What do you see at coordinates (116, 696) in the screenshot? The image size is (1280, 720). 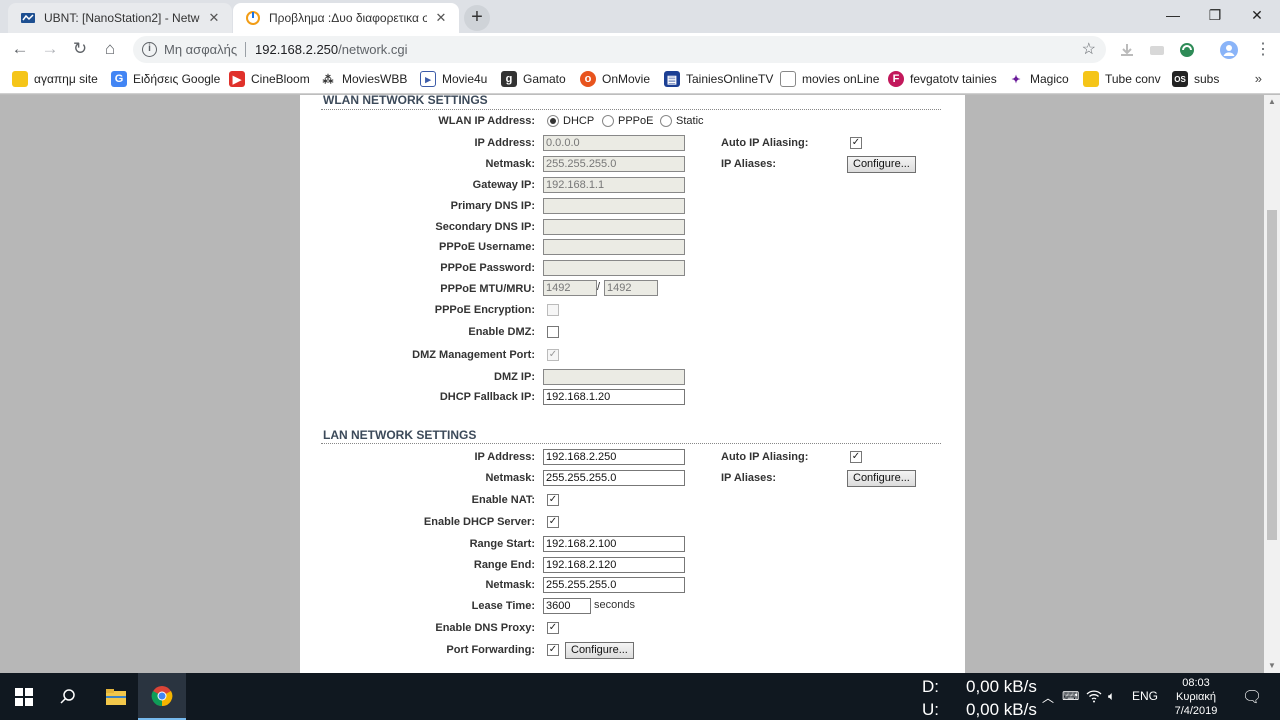 I see `file-explorer-button` at bounding box center [116, 696].